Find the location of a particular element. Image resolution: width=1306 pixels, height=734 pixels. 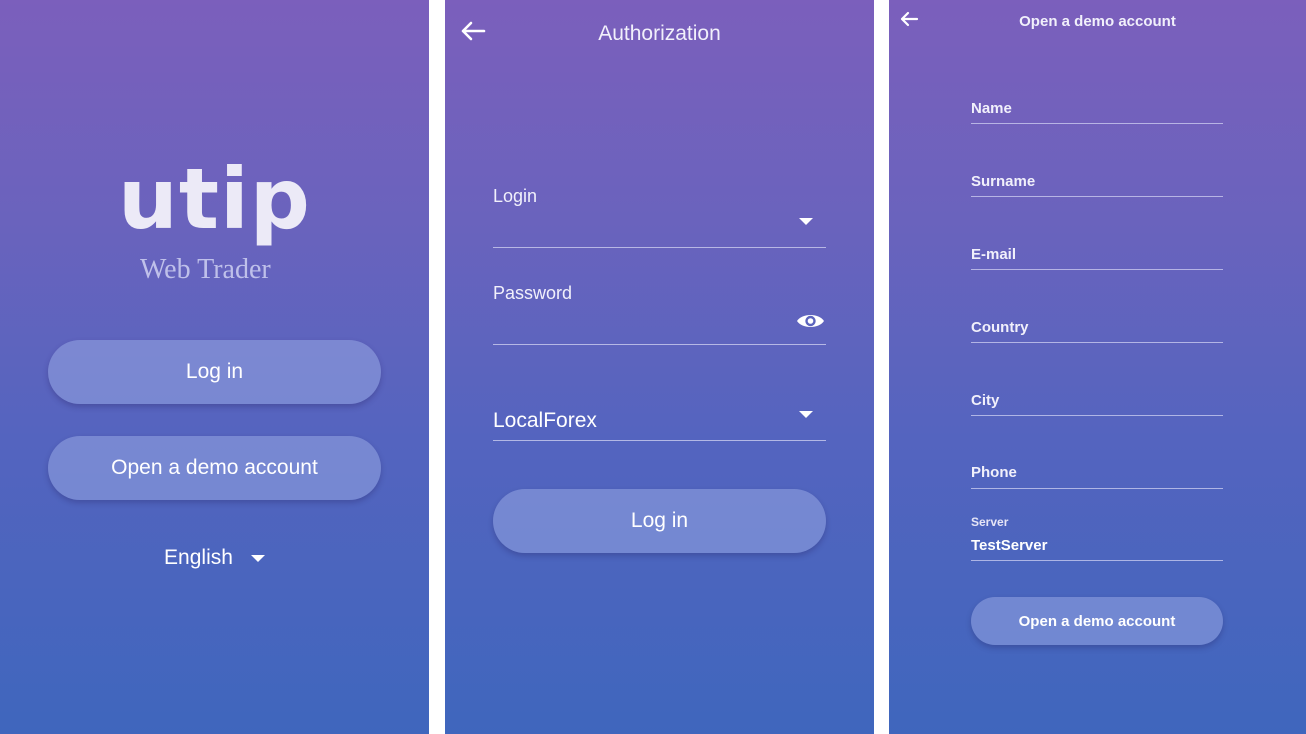

language-select: English is located at coordinates (214, 558).